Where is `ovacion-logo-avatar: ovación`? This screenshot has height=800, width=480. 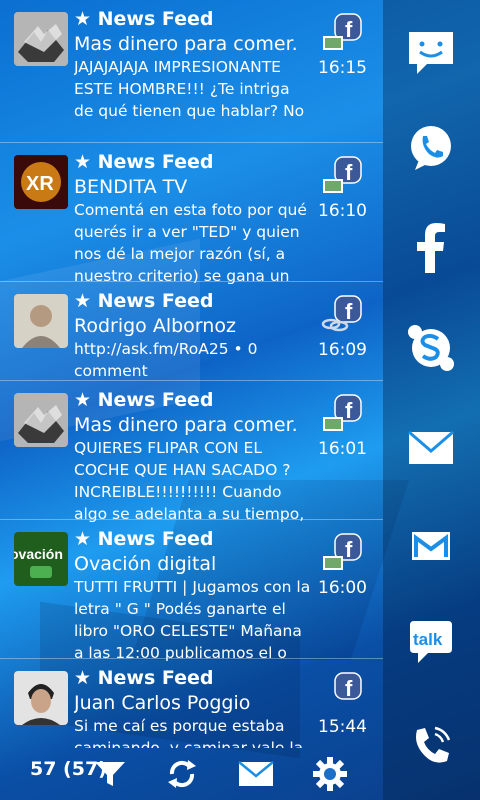 ovacion-logo-avatar: ovación is located at coordinates (41, 559).